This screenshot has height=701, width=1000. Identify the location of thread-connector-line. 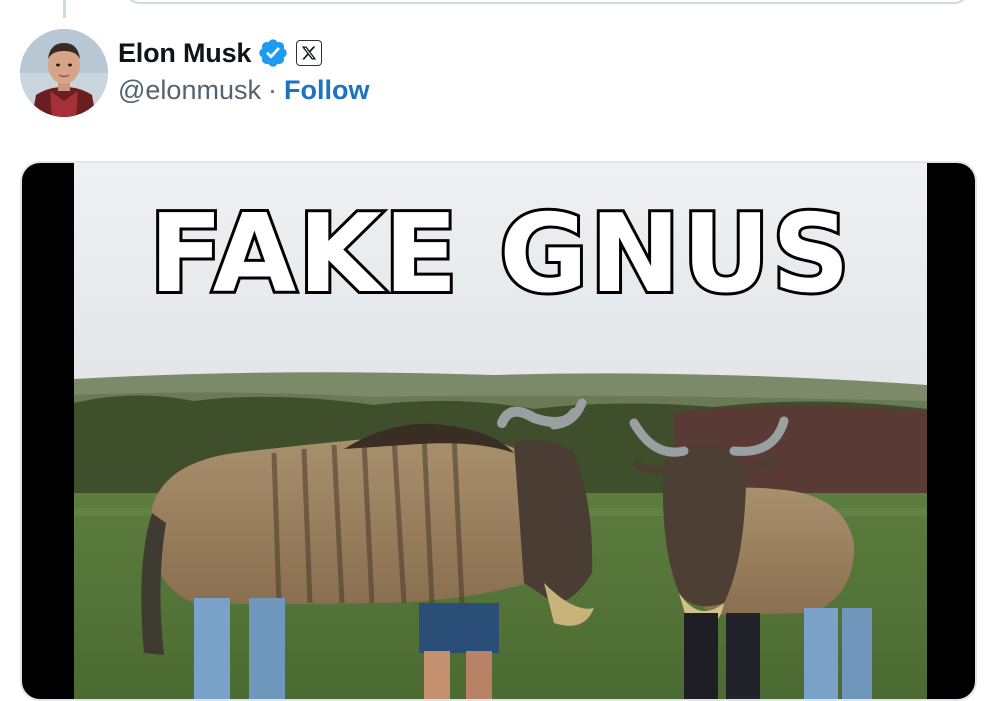
(64, 9).